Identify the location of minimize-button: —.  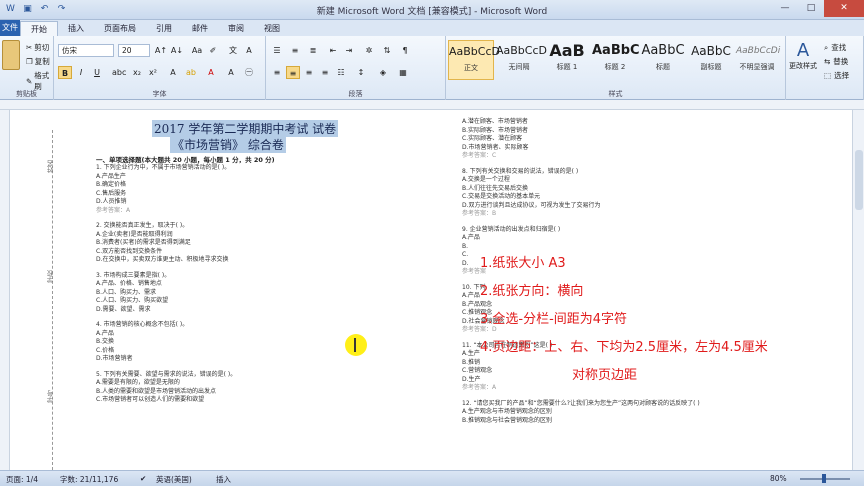
(785, 8).